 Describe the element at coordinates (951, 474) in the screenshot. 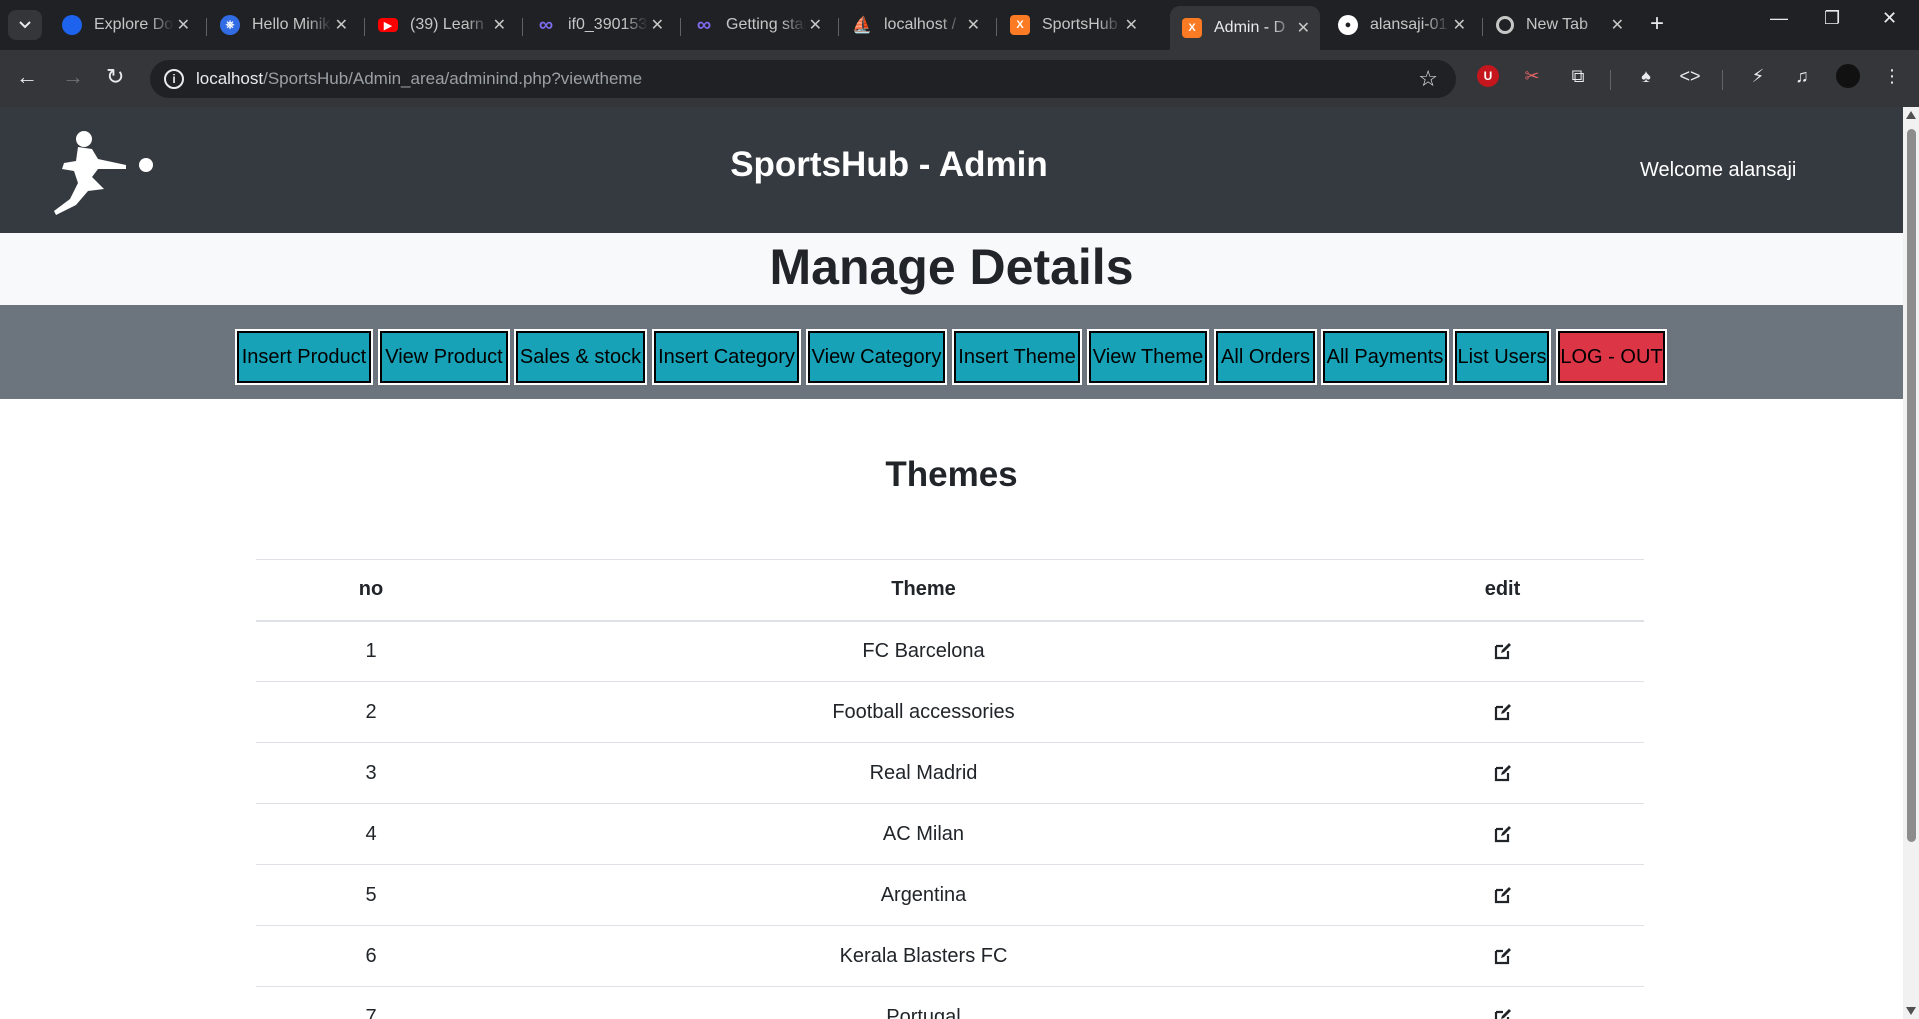

I see `themes-heading: Themes` at that location.